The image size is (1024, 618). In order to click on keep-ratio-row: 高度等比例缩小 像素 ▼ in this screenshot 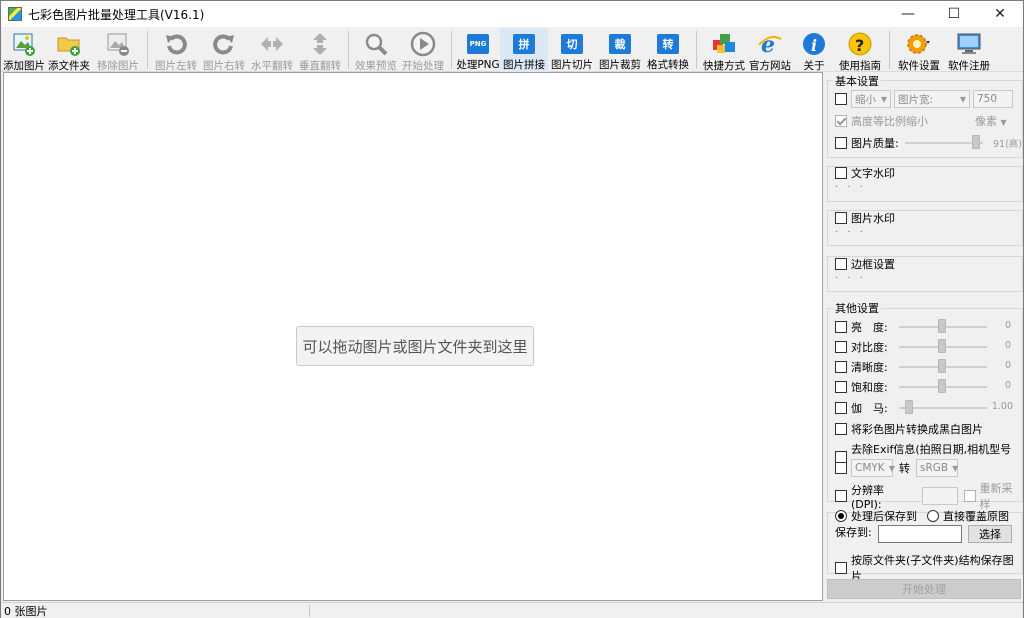, I will do `click(921, 121)`.